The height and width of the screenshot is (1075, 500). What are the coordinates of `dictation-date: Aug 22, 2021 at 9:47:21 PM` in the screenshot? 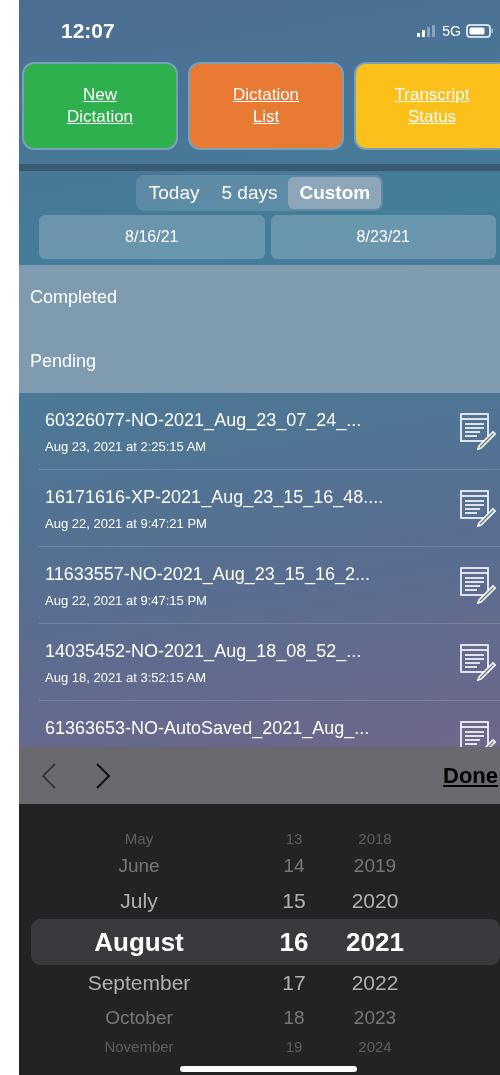 It's located at (126, 523).